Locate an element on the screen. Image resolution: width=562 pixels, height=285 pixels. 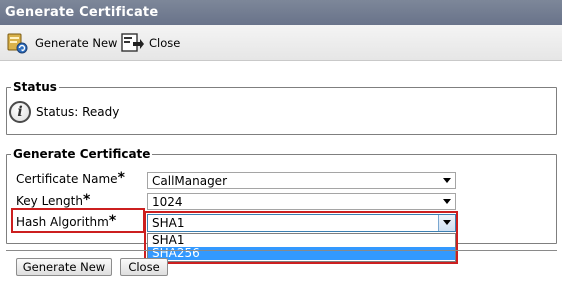
certificate-name-label-text: Certificate Name is located at coordinates (67, 179).